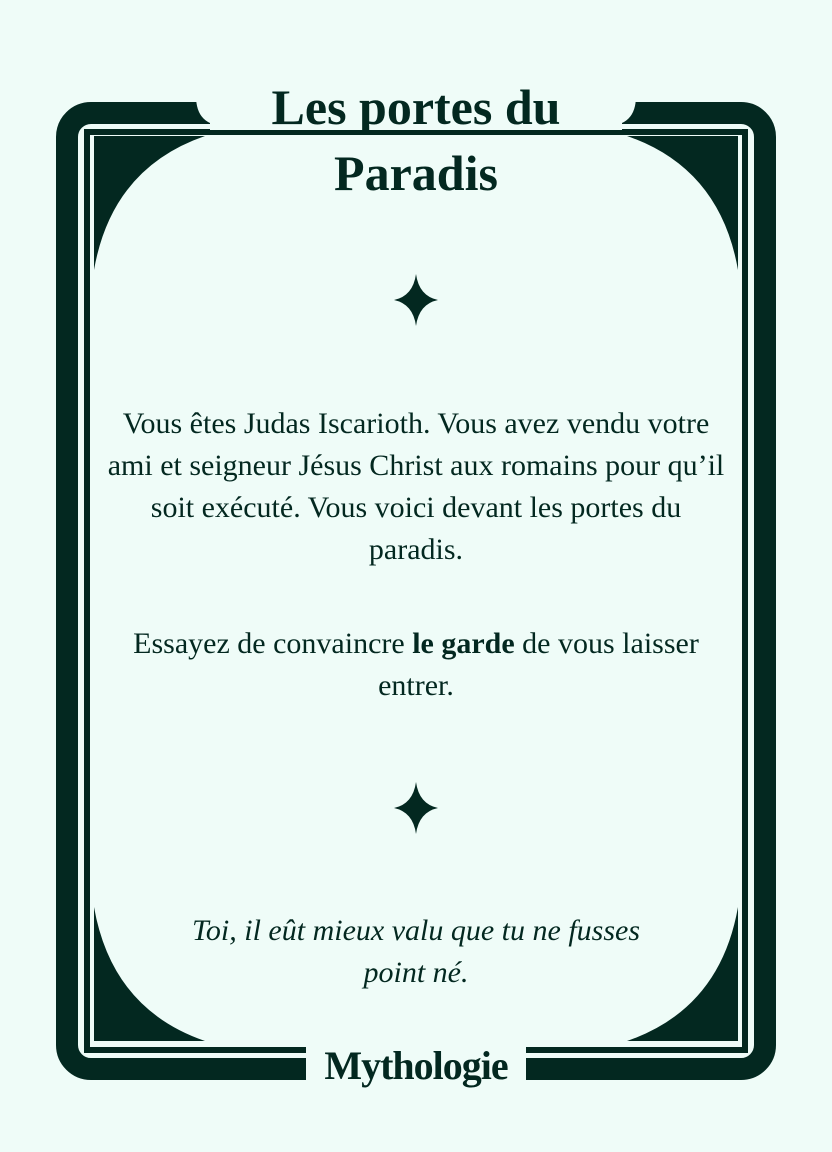 Image resolution: width=832 pixels, height=1152 pixels. Describe the element at coordinates (416, 140) in the screenshot. I see `card-title: Les portes du Paradis` at that location.